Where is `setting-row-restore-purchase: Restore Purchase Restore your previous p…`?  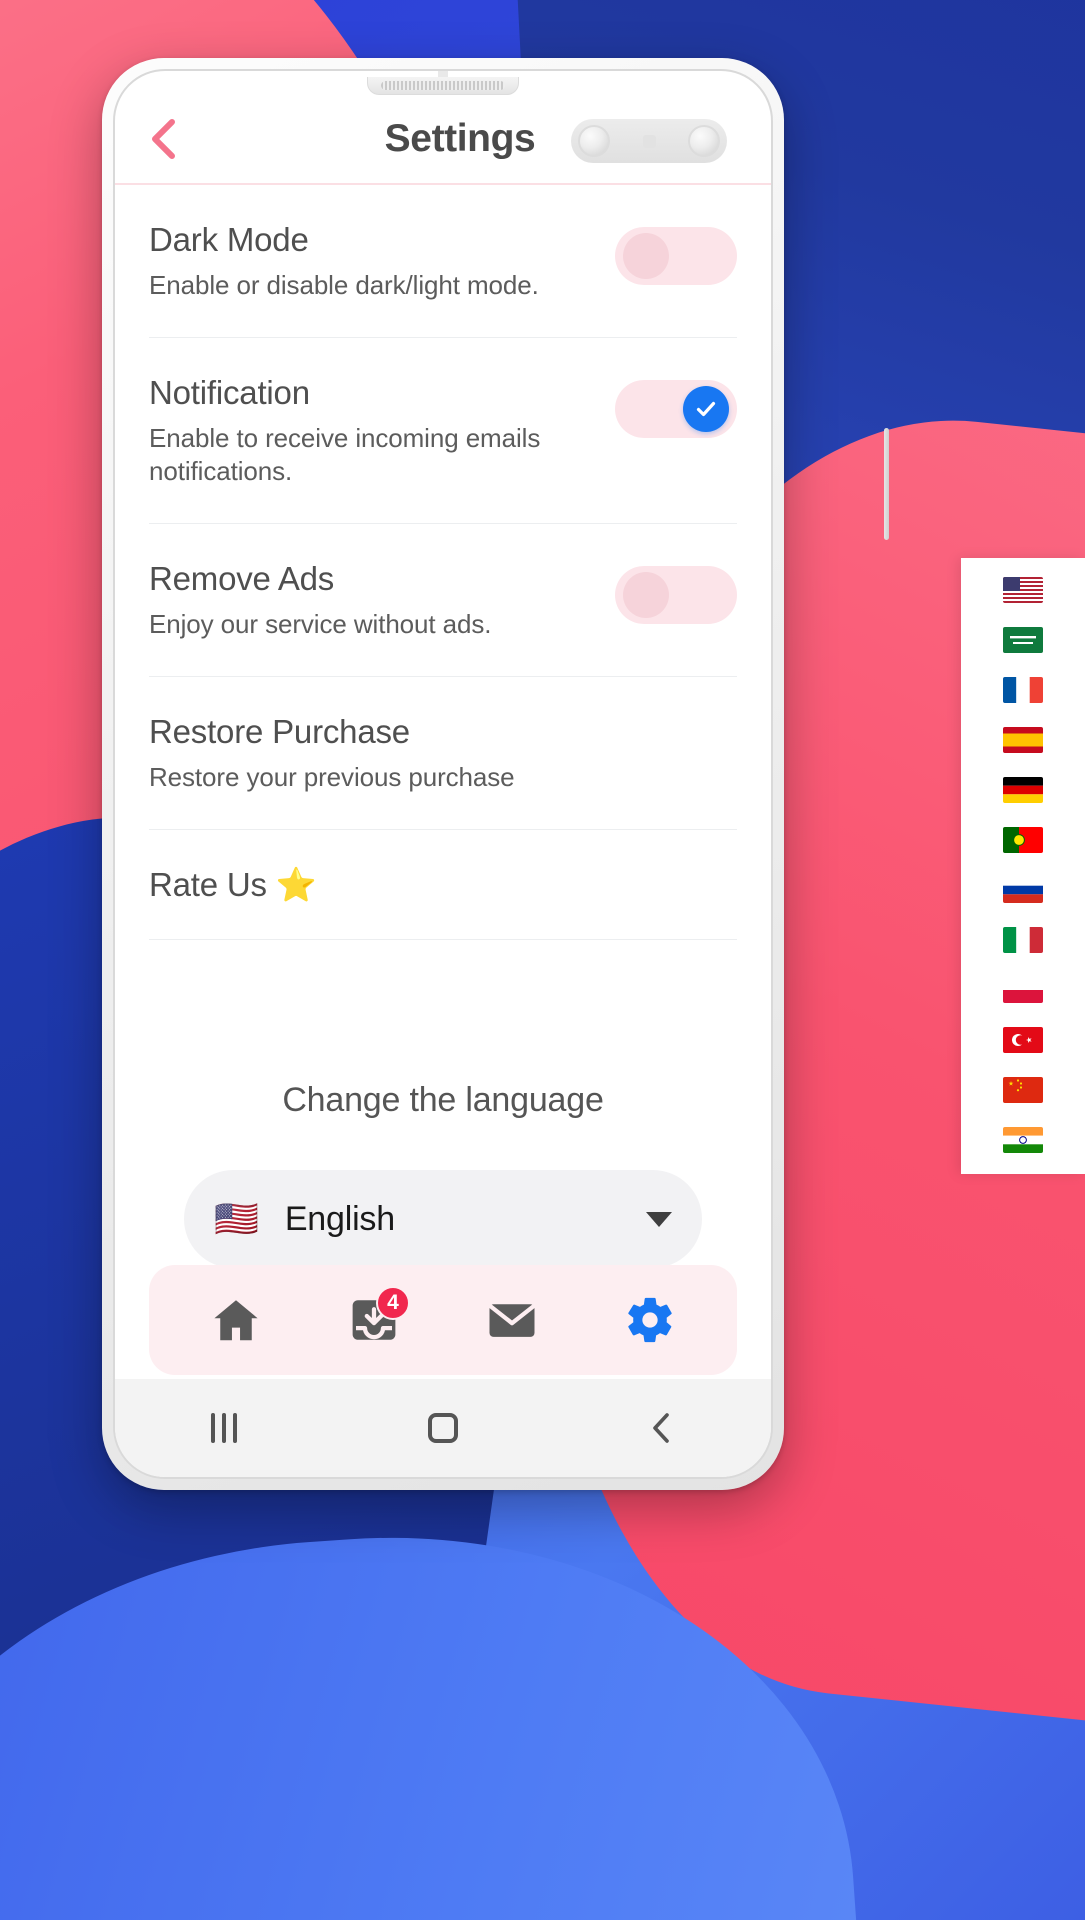
setting-row-restore-purchase: Restore Purchase Restore your previous p… is located at coordinates (443, 753).